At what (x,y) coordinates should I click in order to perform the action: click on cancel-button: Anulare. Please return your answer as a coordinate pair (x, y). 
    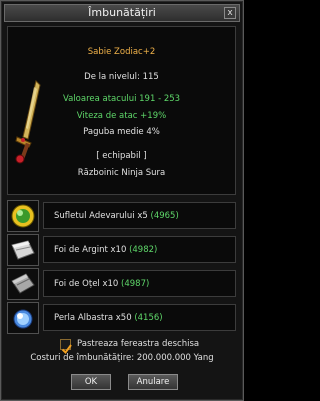
    Looking at the image, I should click on (153, 382).